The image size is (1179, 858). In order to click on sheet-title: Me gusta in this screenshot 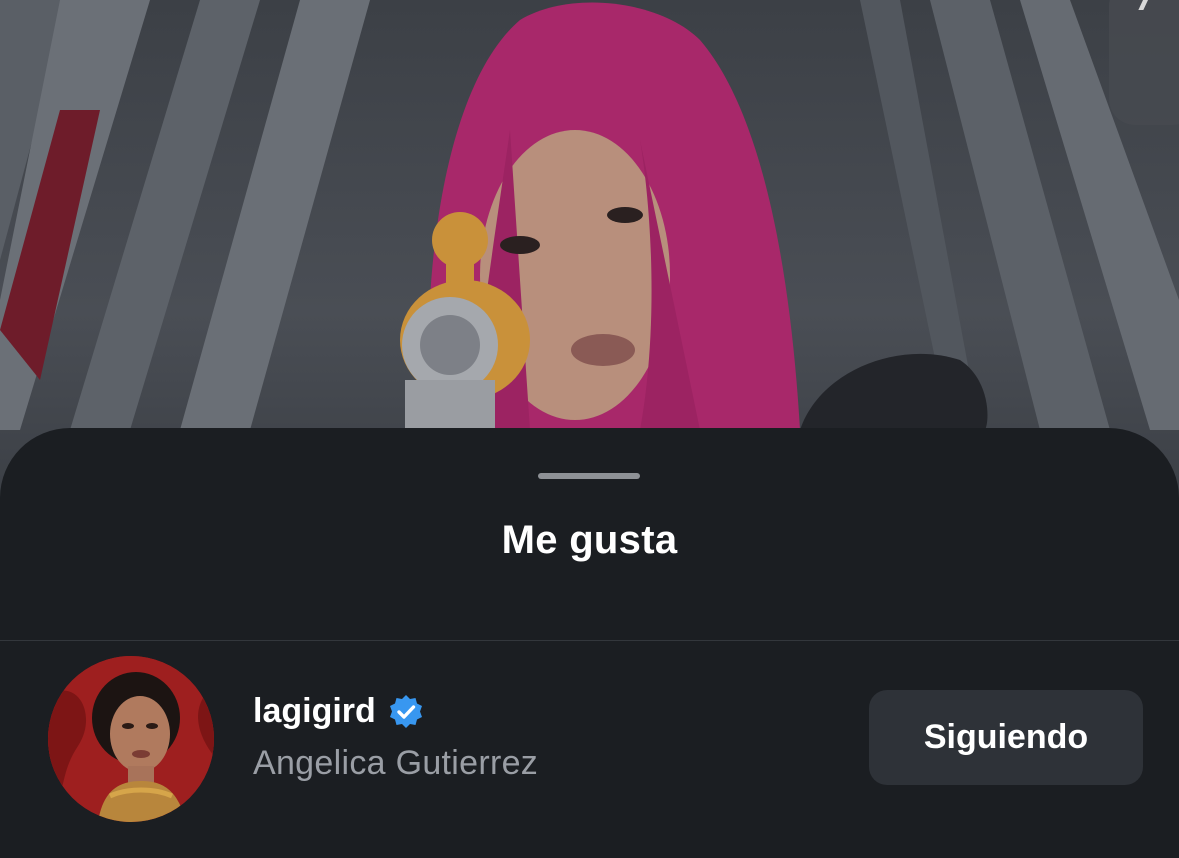, I will do `click(589, 540)`.